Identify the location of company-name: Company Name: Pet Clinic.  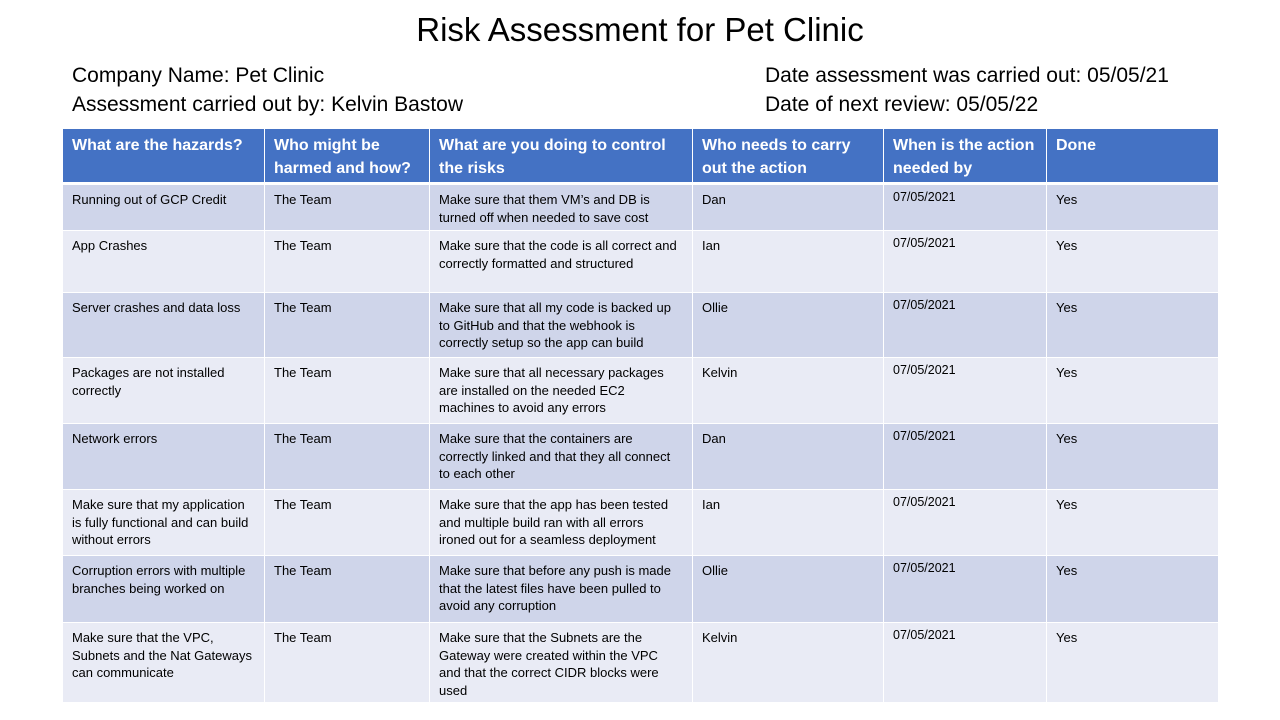
(198, 75).